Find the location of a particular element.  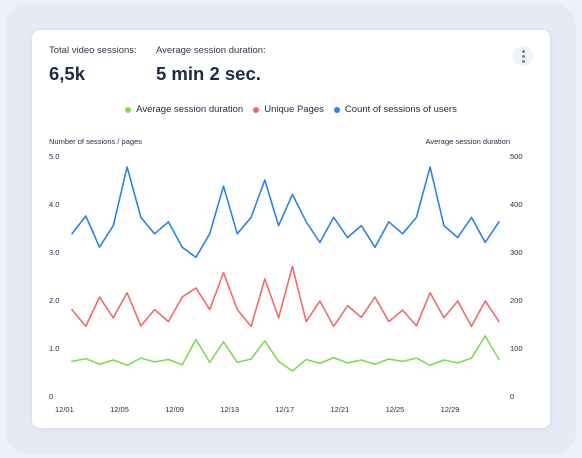

right-y-tick: 100 is located at coordinates (516, 348).